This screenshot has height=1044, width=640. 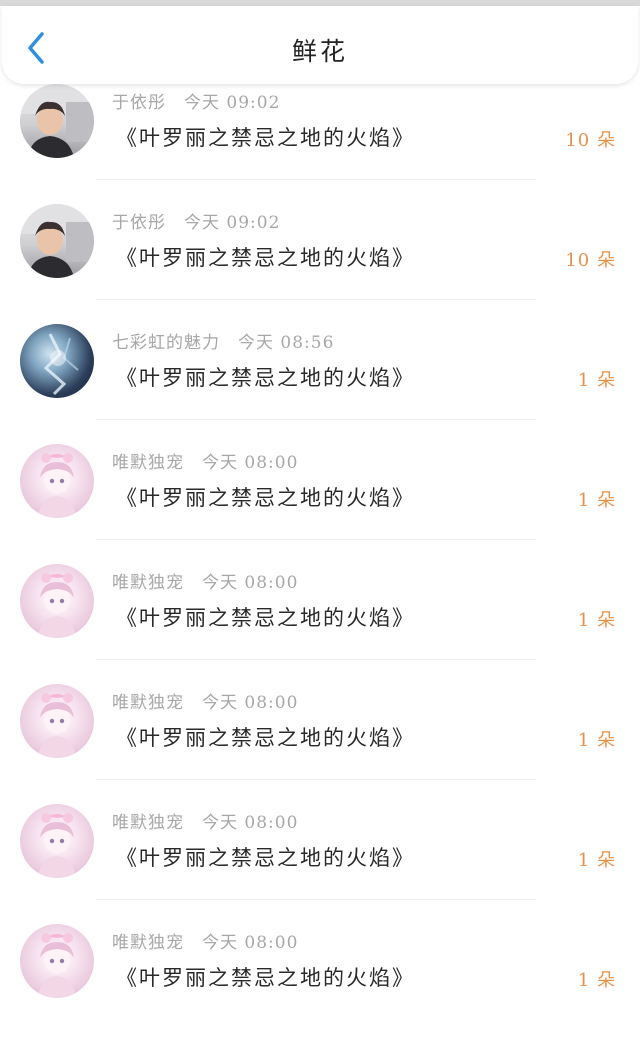 I want to click on send-time: 今天 08:56, so click(x=286, y=343).